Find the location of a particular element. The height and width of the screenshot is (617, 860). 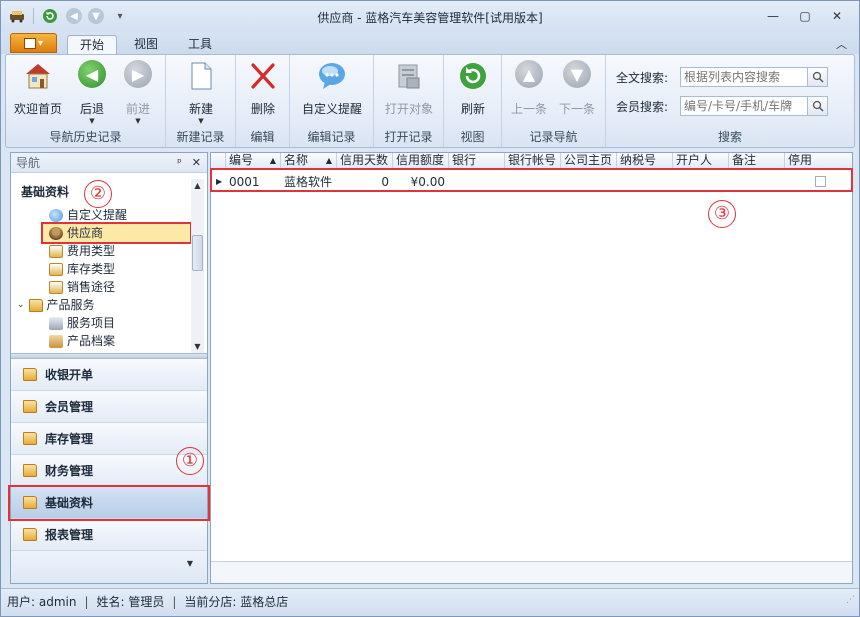

group-open-record: 打开对象 打开记录 is located at coordinates (409, 101).